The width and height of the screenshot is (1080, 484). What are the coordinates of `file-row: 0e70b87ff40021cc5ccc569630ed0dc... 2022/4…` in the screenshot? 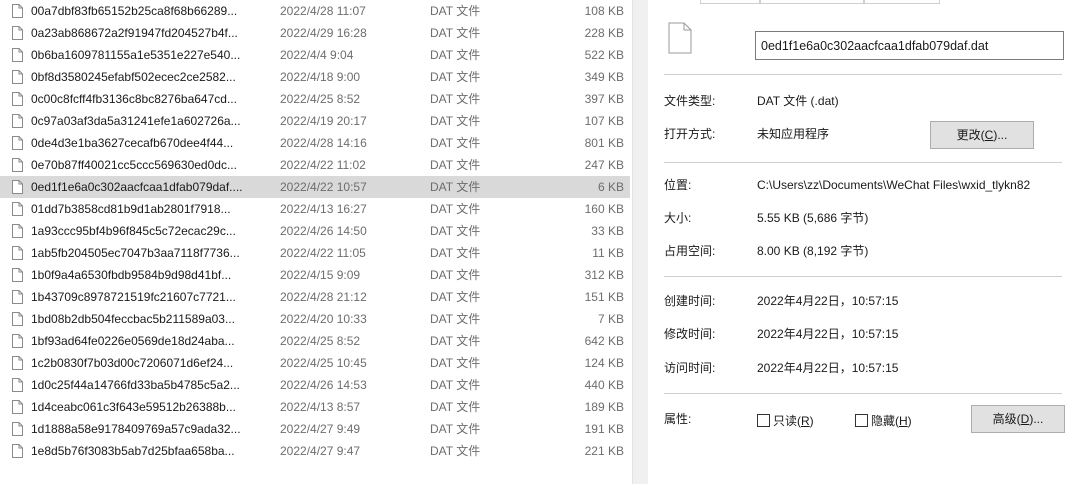 It's located at (315, 165).